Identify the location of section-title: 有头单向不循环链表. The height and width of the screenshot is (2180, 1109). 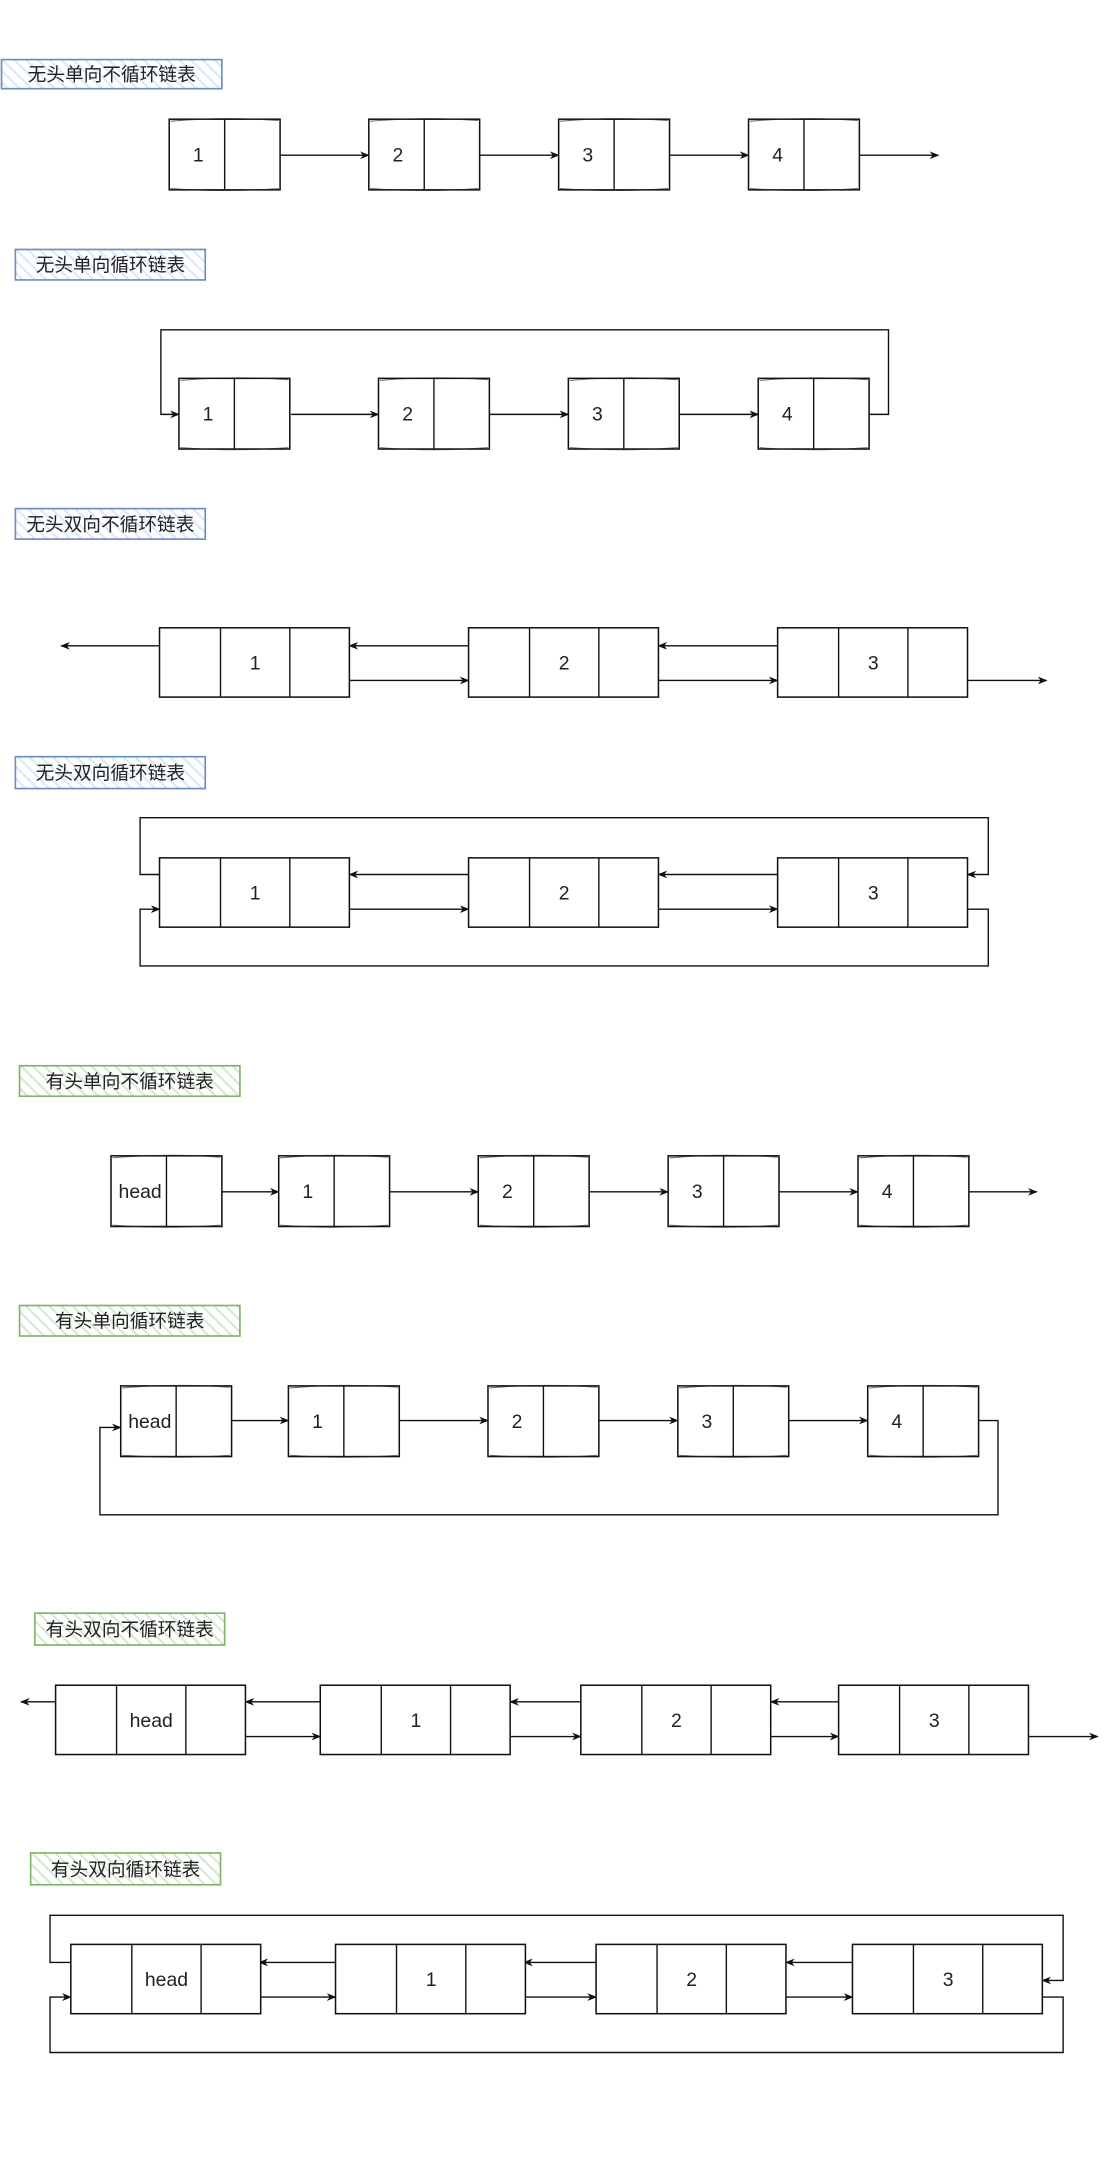
(130, 1082).